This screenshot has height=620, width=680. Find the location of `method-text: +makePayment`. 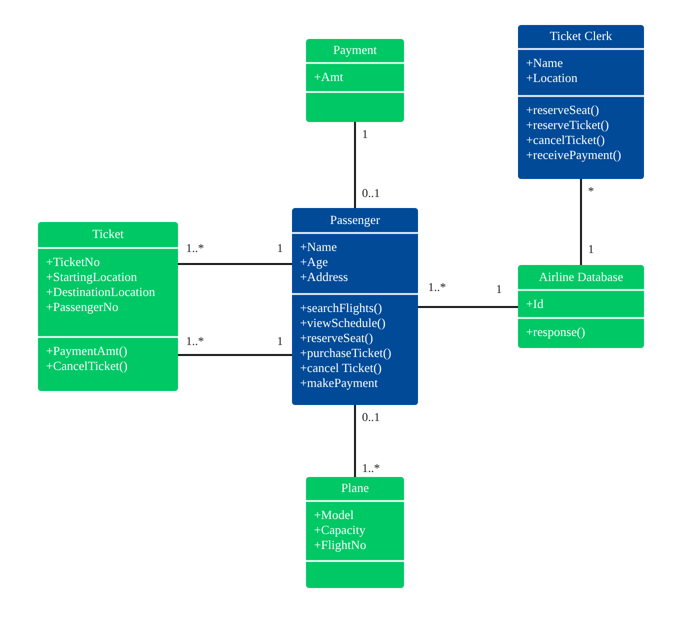

method-text: +makePayment is located at coordinates (339, 383).